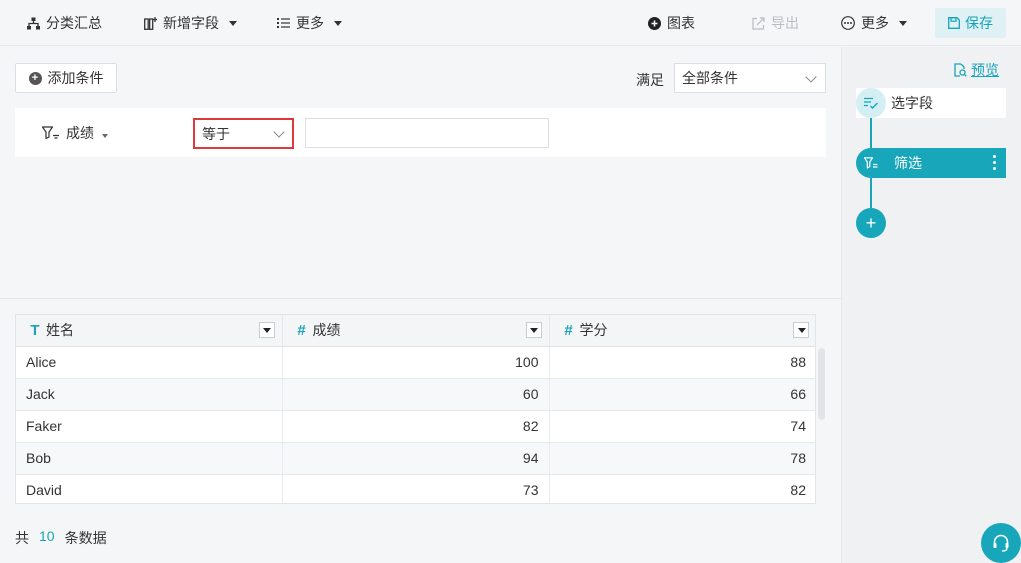  I want to click on cell-name: David, so click(149, 488).